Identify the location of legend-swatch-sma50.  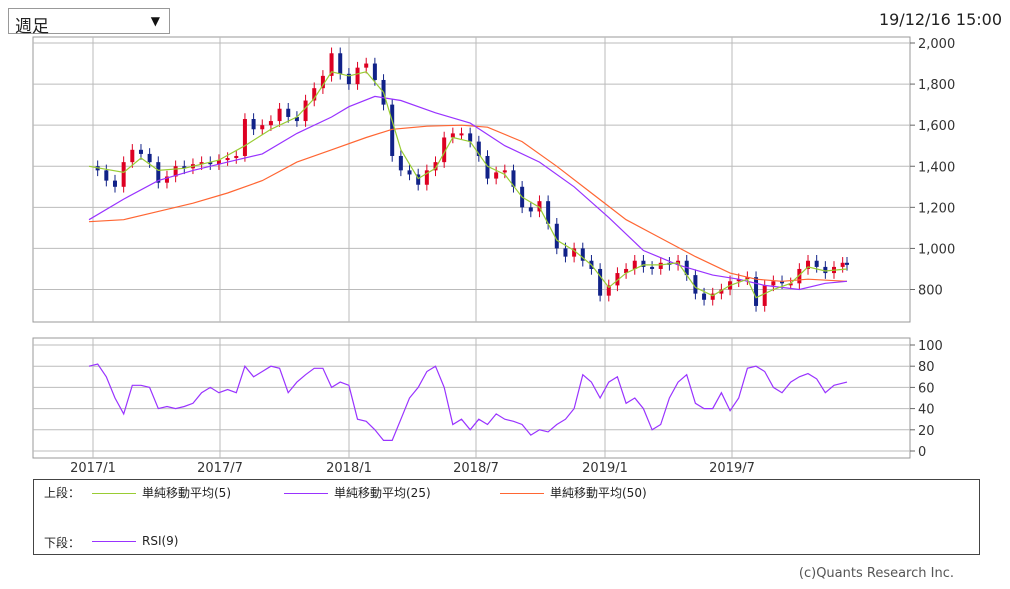
(522, 493).